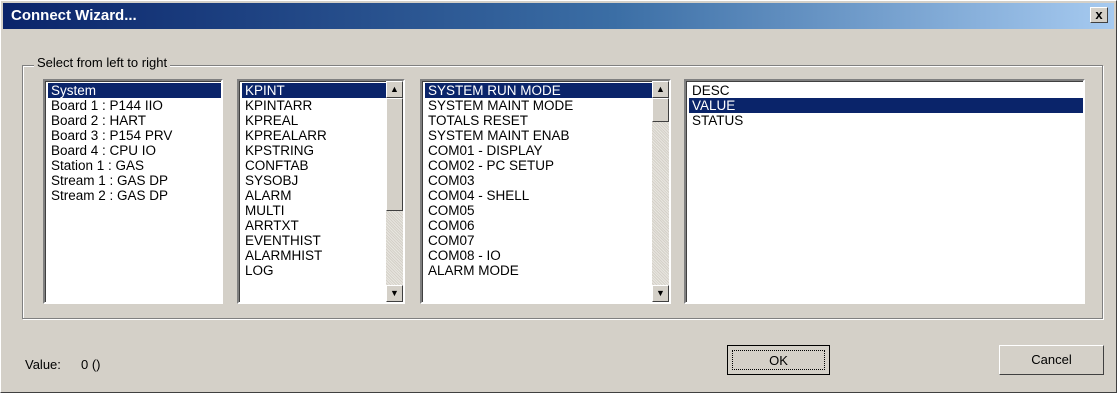  Describe the element at coordinates (538, 150) in the screenshot. I see `list-item: COM01 - DISPLAY` at that location.